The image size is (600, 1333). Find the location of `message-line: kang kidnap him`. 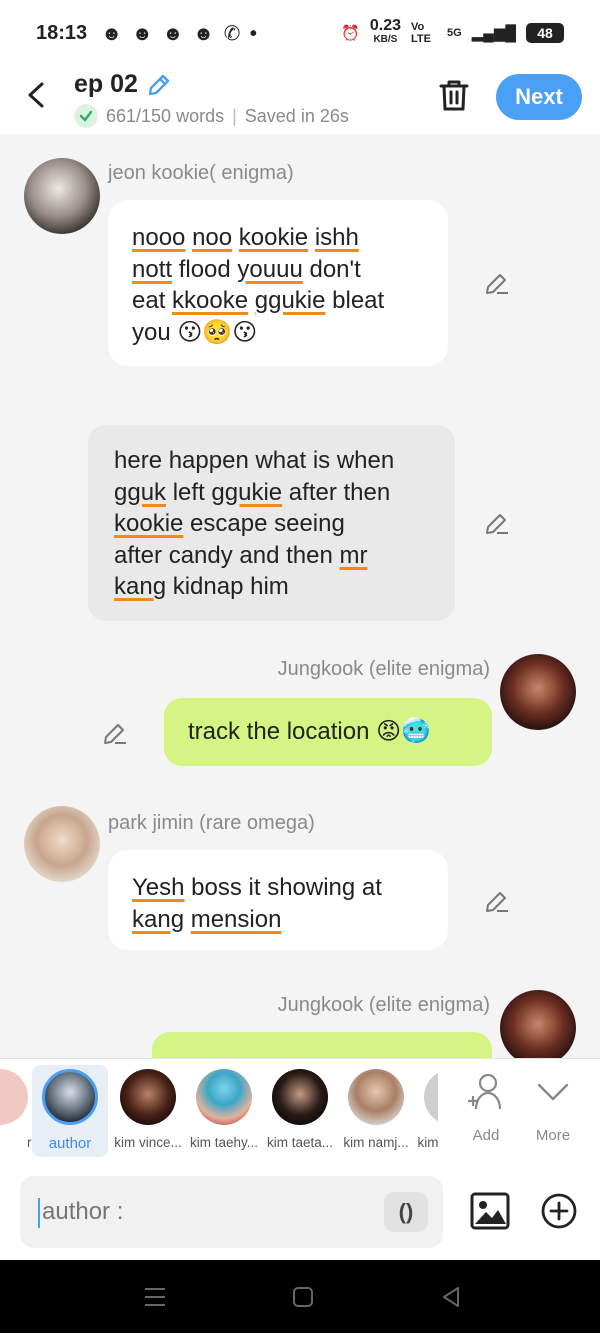

message-line: kang kidnap him is located at coordinates (271, 587).